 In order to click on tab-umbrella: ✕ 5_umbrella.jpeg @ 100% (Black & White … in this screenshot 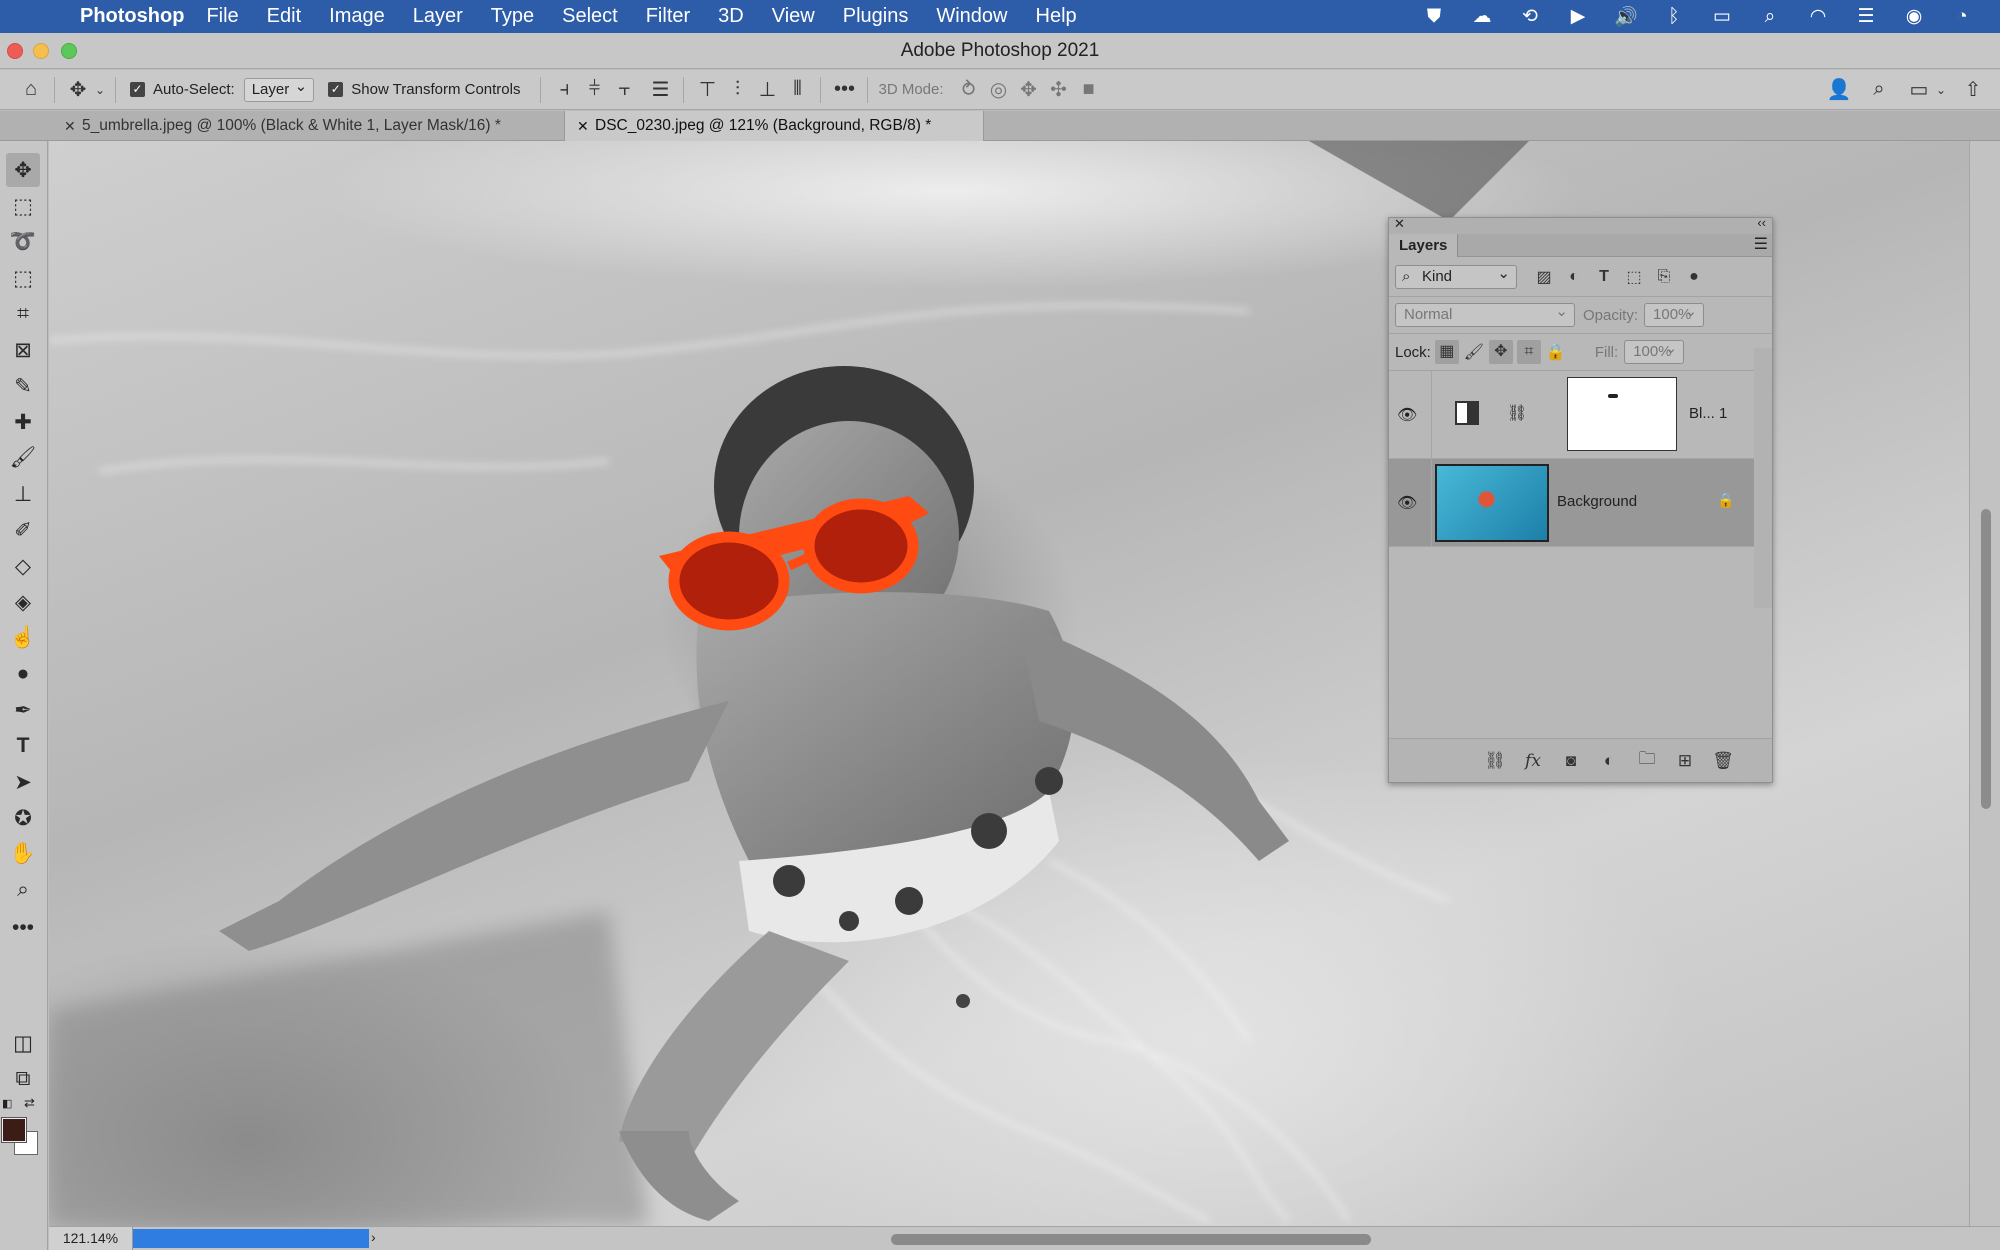, I will do `click(307, 126)`.